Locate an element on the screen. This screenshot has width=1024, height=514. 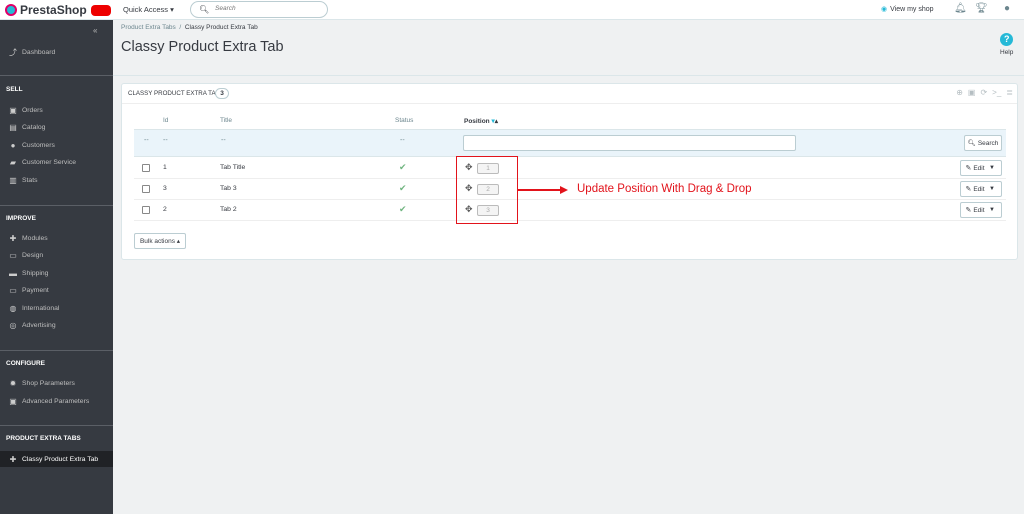
credit-card-icon: ▭ is located at coordinates (13, 290).